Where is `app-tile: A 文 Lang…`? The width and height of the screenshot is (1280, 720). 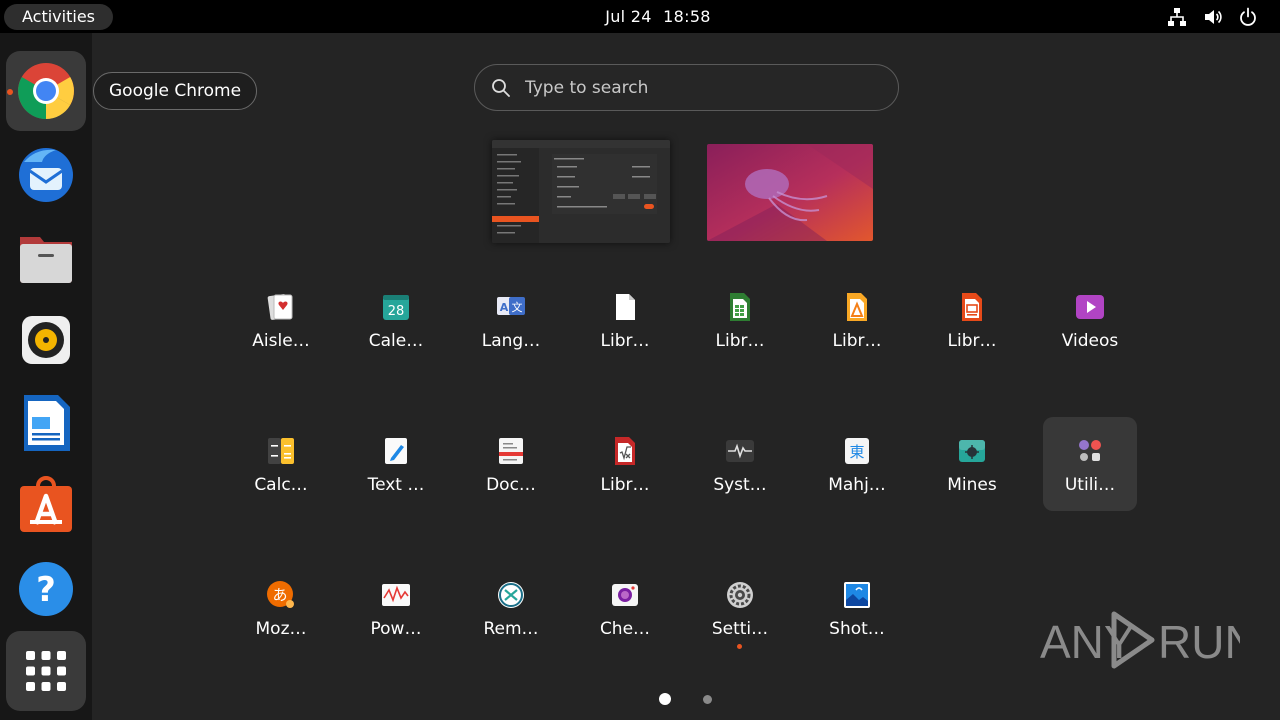 app-tile: A 文 Lang… is located at coordinates (511, 325).